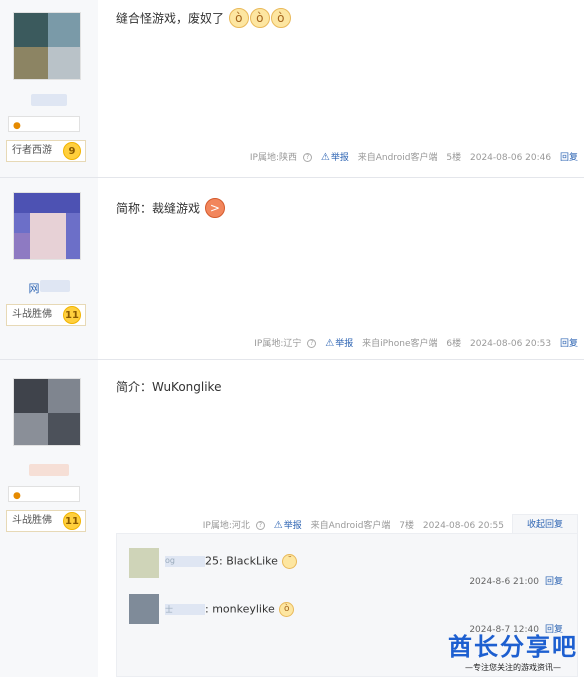 The image size is (584, 677). I want to click on author-sidebar: 网 斗战胜佛 11, so click(49, 268).